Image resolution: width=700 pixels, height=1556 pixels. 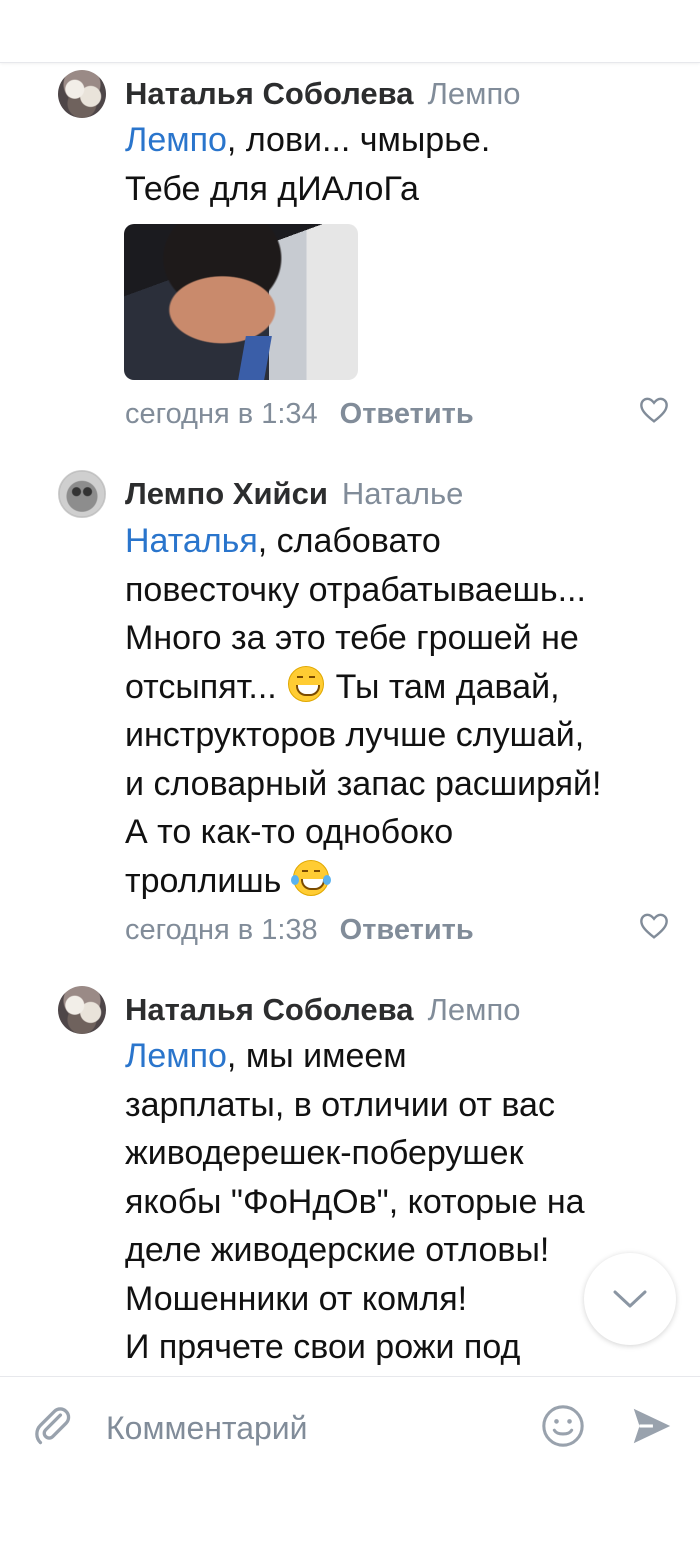 What do you see at coordinates (255, 358) in the screenshot?
I see `photo-detail` at bounding box center [255, 358].